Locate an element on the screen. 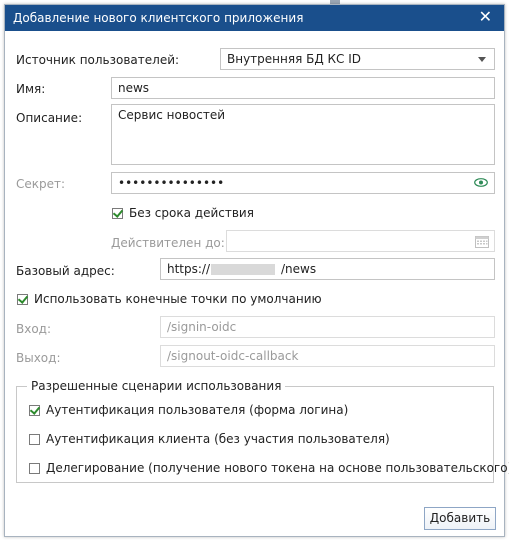  logout-input: /signout-oidc-callback is located at coordinates (327, 356).